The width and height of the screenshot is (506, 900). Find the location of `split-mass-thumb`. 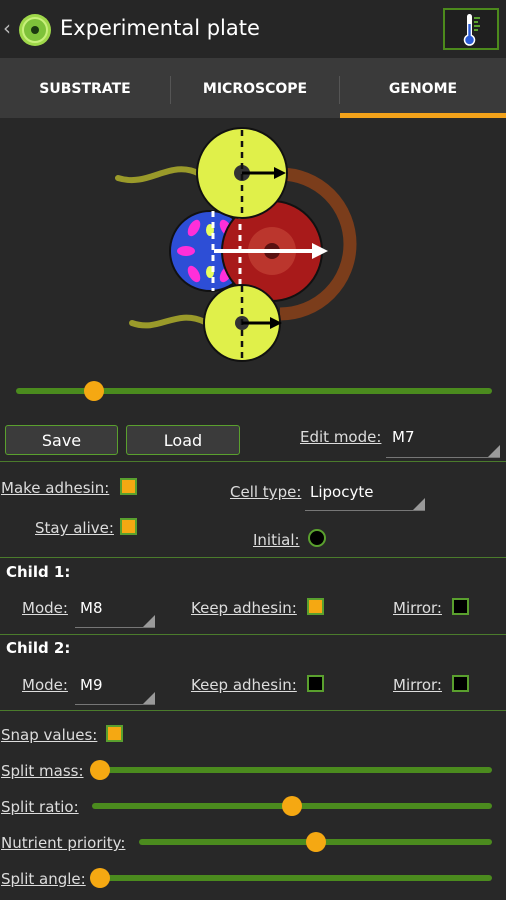

split-mass-thumb is located at coordinates (100, 770).